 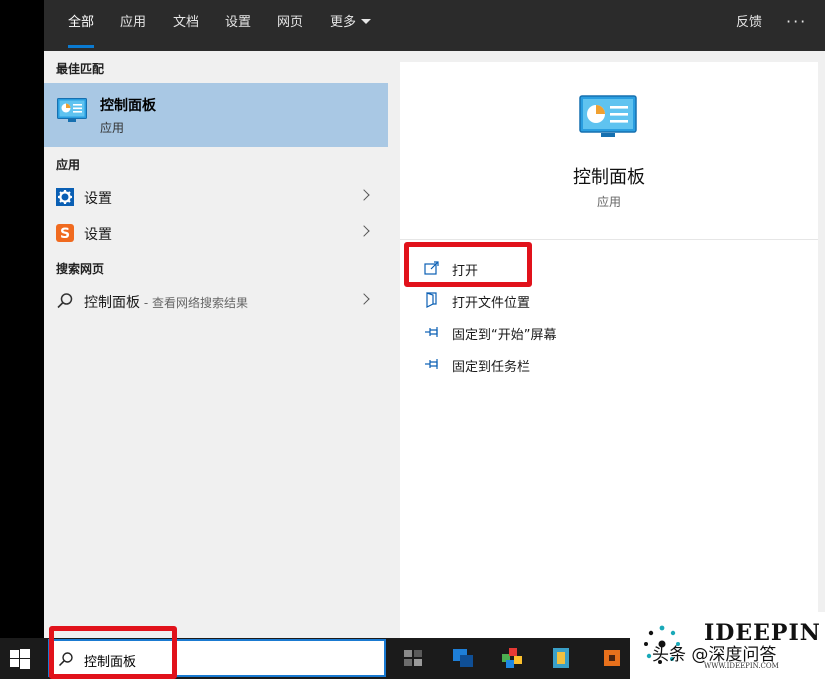 What do you see at coordinates (72, 113) in the screenshot?
I see `control-panel-icon` at bounding box center [72, 113].